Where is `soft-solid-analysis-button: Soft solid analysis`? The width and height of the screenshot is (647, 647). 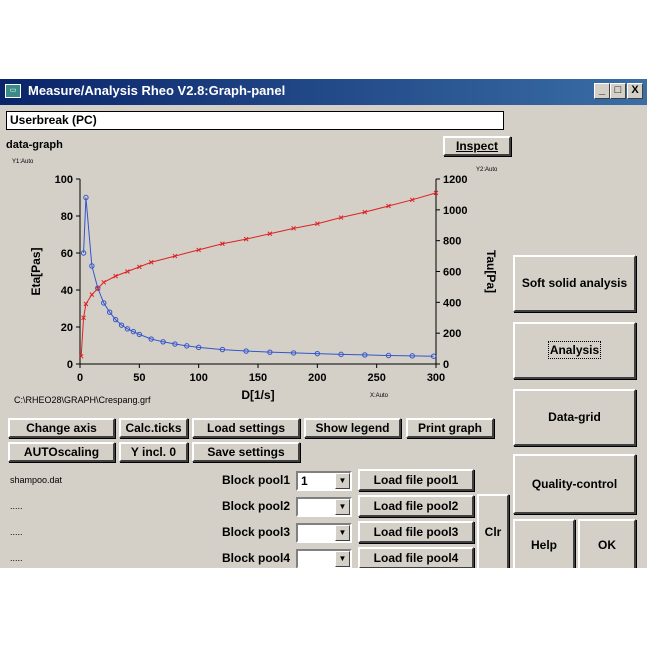 soft-solid-analysis-button: Soft solid analysis is located at coordinates (574, 283).